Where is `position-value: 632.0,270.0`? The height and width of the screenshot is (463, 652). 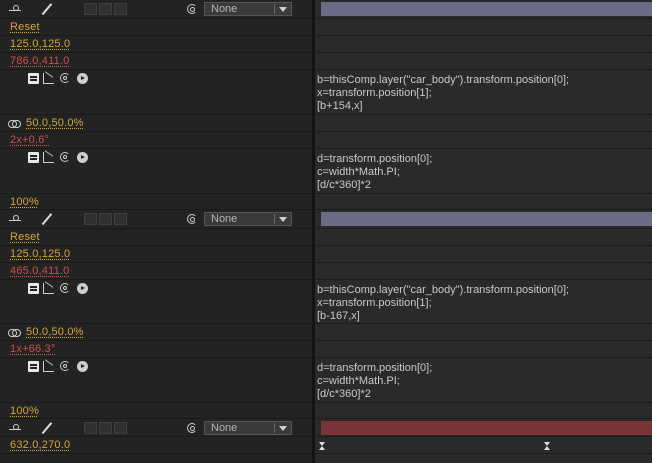 position-value: 632.0,270.0 is located at coordinates (40, 445).